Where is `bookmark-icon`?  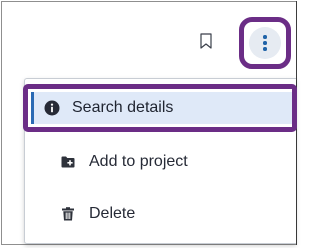
bookmark-icon is located at coordinates (206, 41).